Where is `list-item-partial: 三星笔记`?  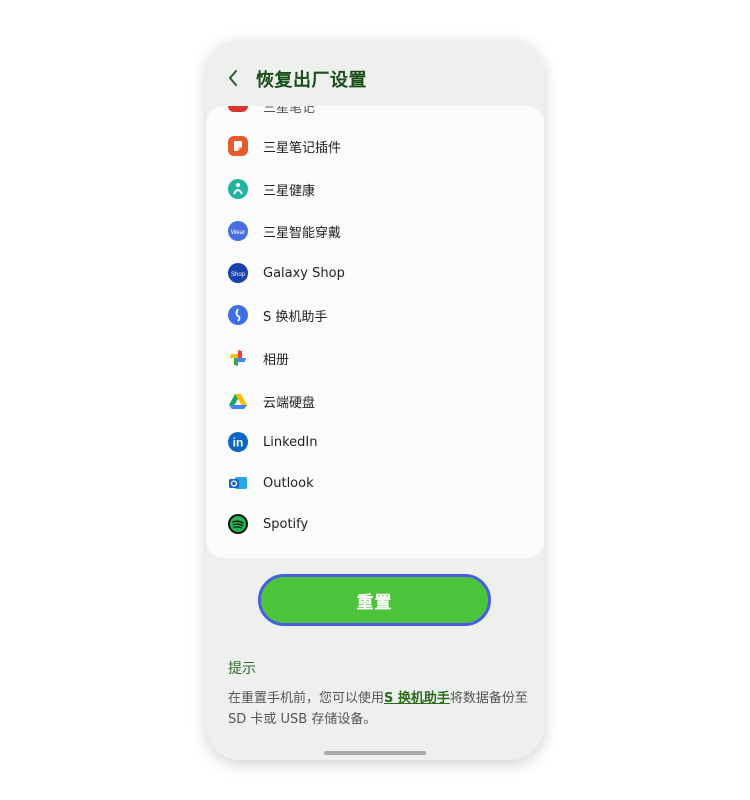 list-item-partial: 三星笔记 is located at coordinates (375, 112).